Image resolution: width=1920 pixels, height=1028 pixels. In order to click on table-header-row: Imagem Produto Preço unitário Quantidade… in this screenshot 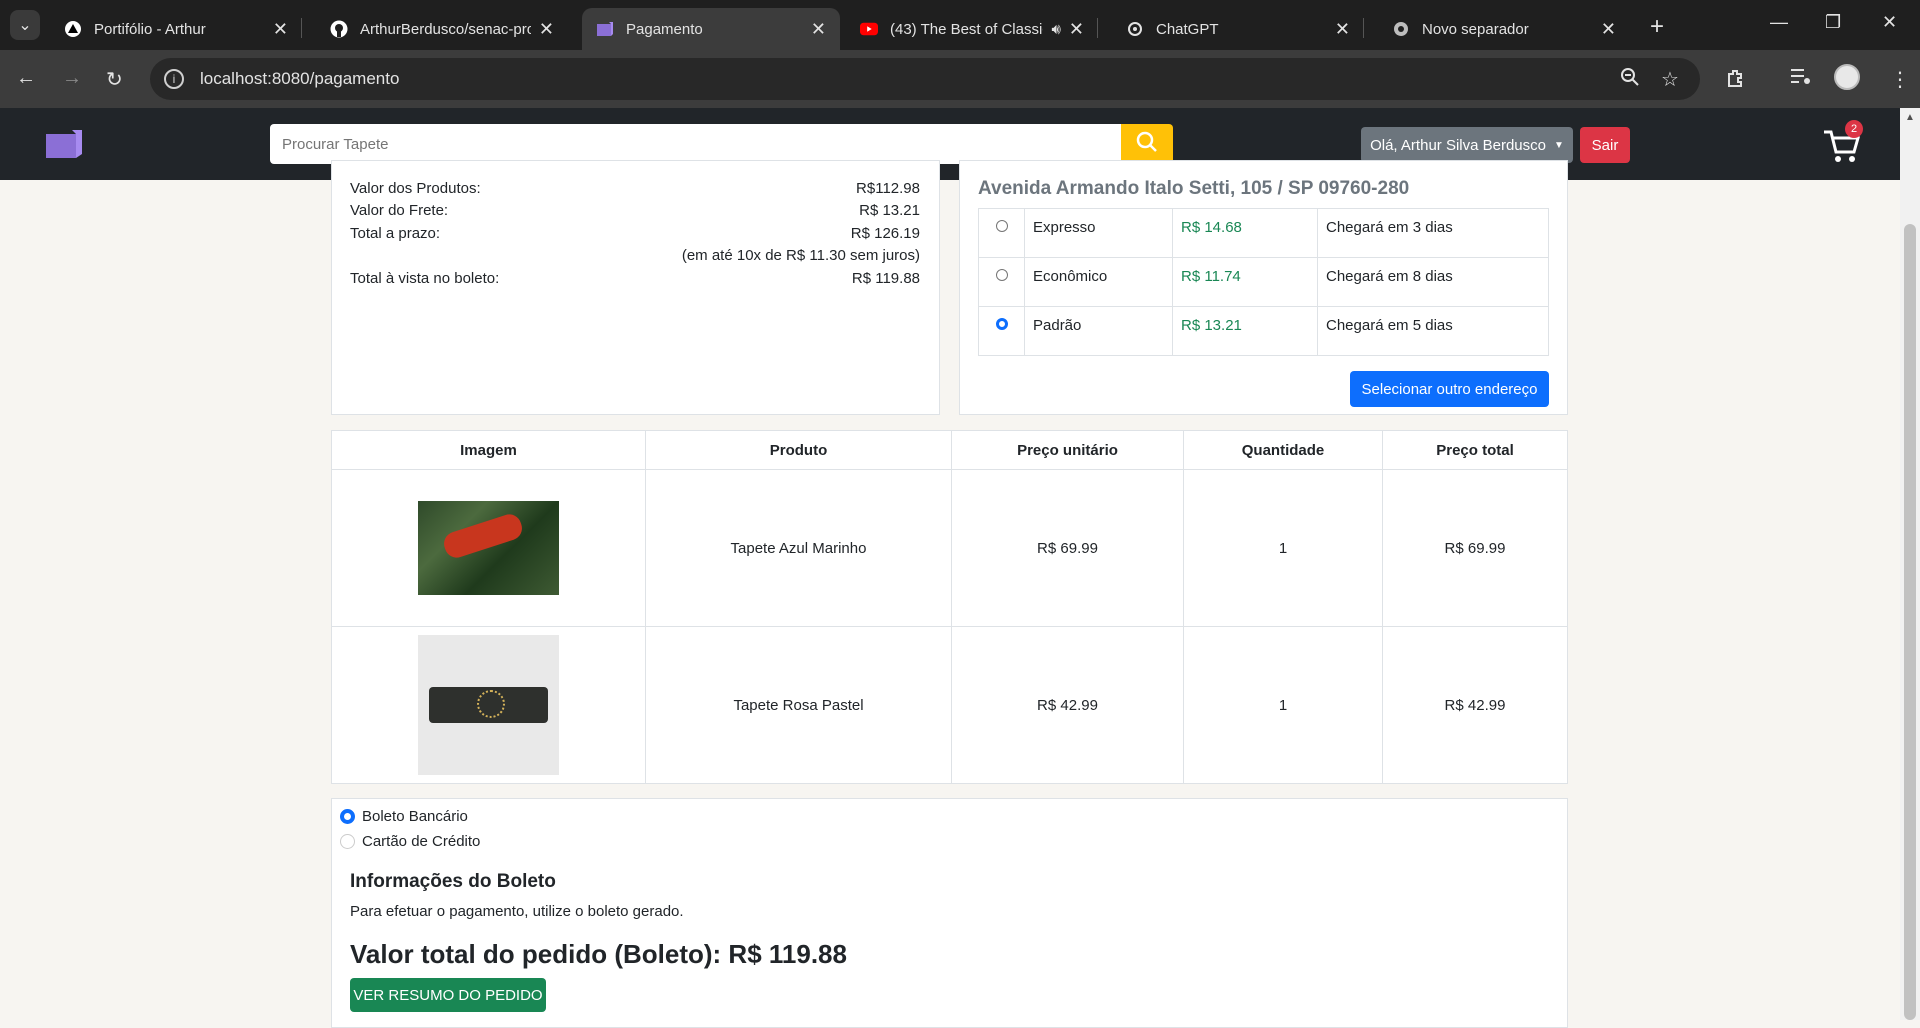, I will do `click(949, 450)`.